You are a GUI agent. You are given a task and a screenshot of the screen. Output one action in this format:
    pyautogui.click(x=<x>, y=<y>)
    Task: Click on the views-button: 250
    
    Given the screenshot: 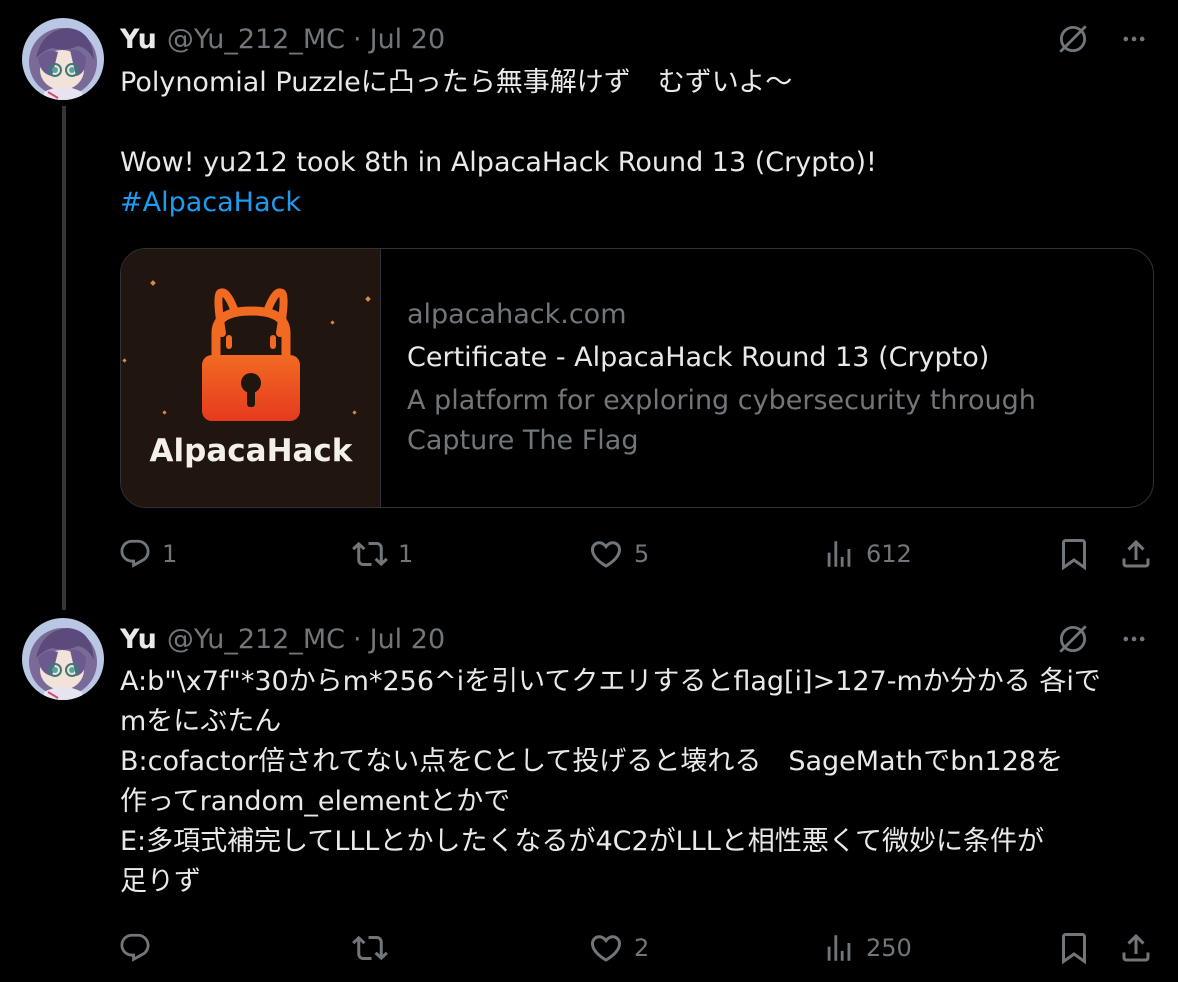 What is the action you would take?
    pyautogui.click(x=867, y=948)
    